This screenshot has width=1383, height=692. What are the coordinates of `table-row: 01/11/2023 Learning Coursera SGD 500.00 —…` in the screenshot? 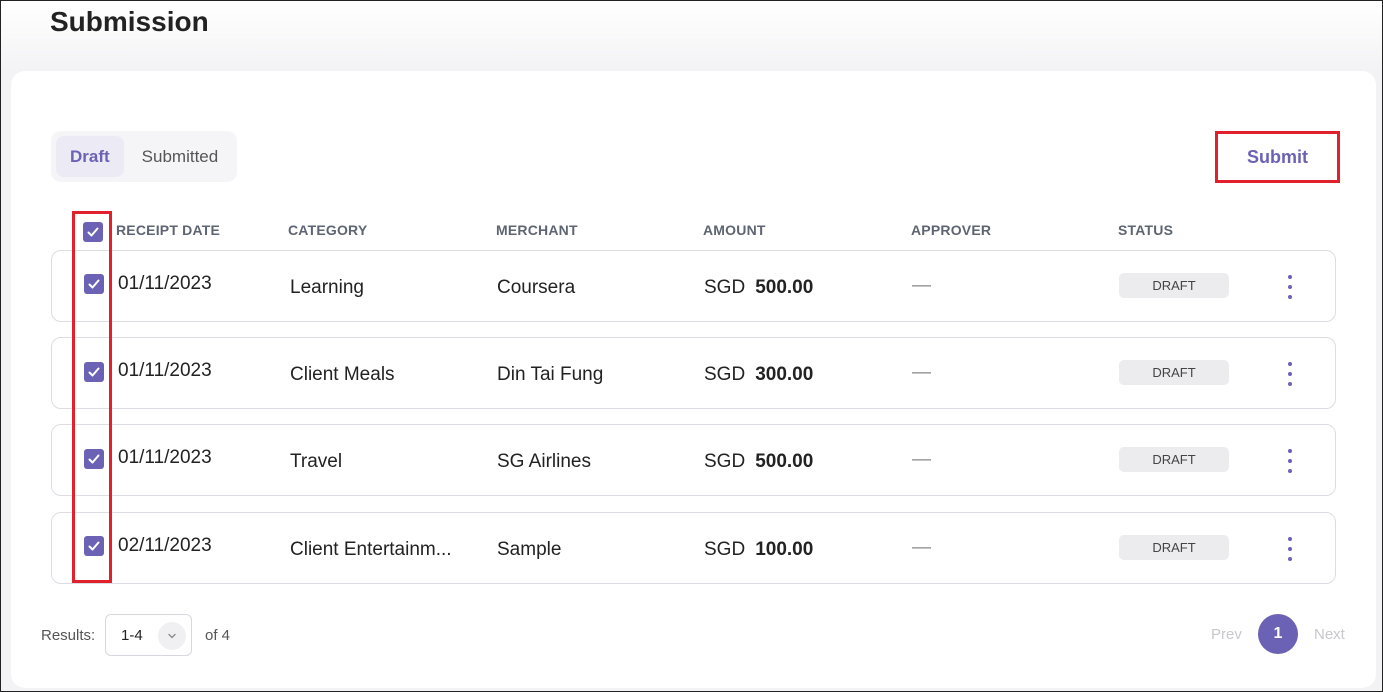 It's located at (693, 286).